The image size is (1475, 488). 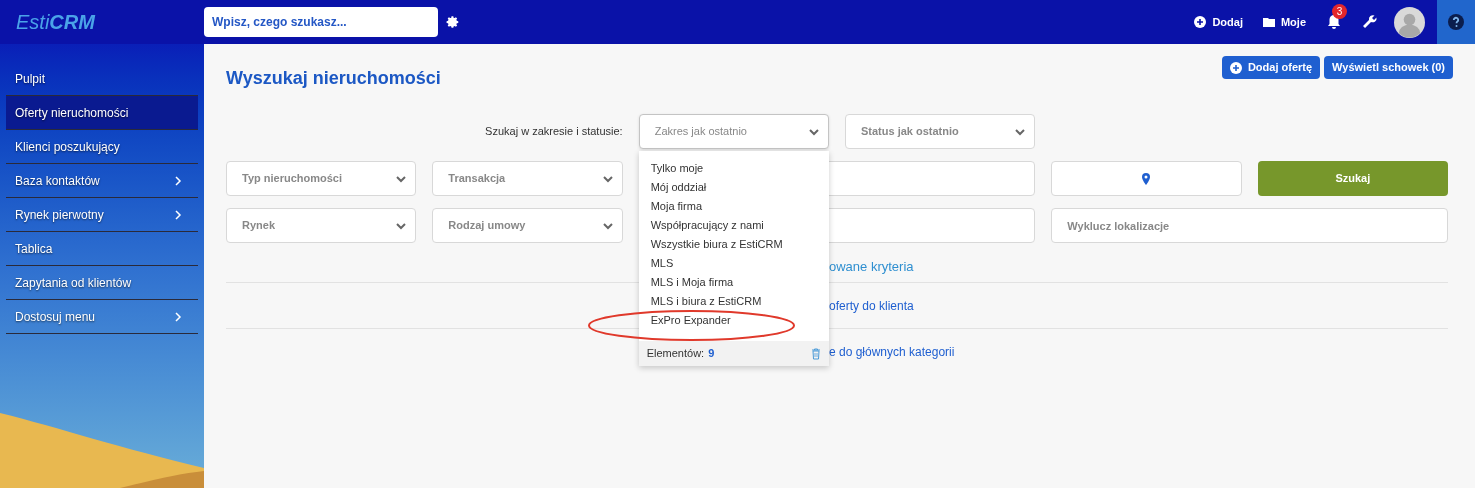 I want to click on help-icon, so click(x=1456, y=22).